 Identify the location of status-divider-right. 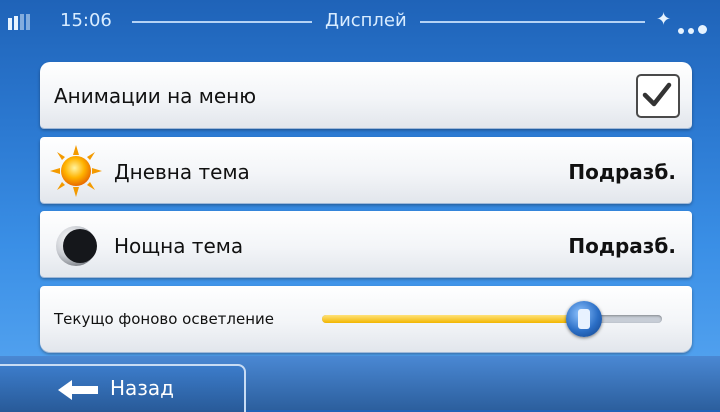
(532, 22).